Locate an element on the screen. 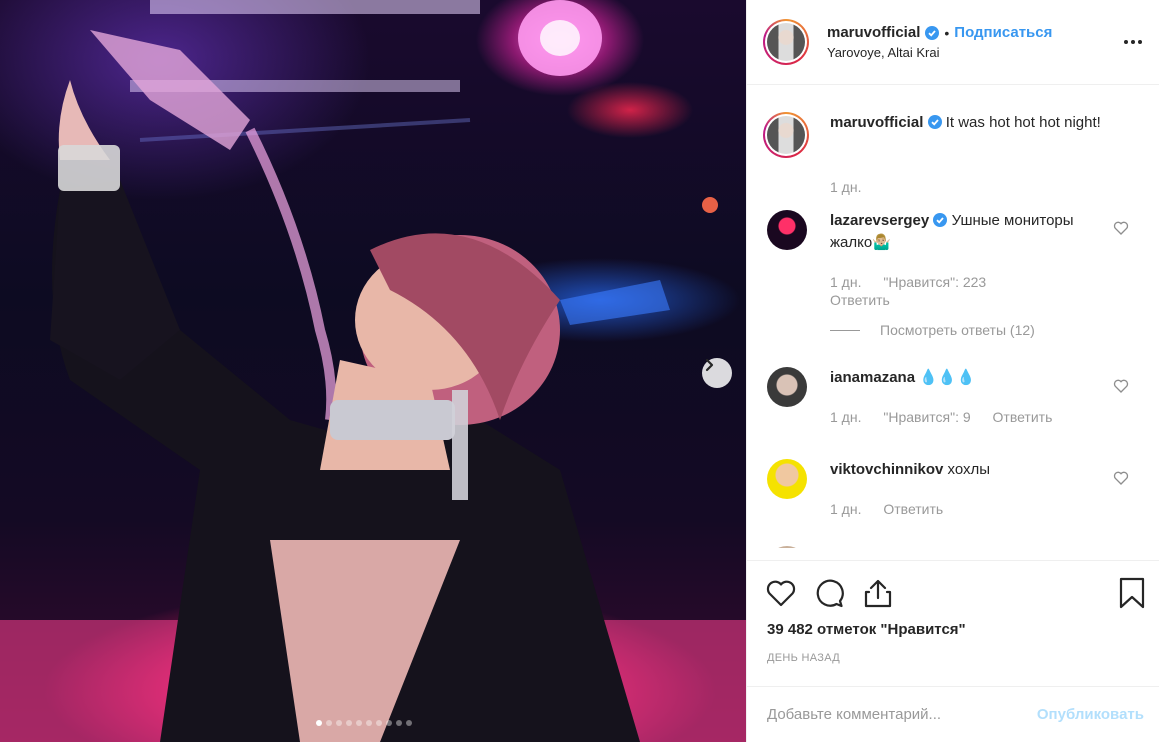 The image size is (1159, 742). share-button is located at coordinates (878, 594).